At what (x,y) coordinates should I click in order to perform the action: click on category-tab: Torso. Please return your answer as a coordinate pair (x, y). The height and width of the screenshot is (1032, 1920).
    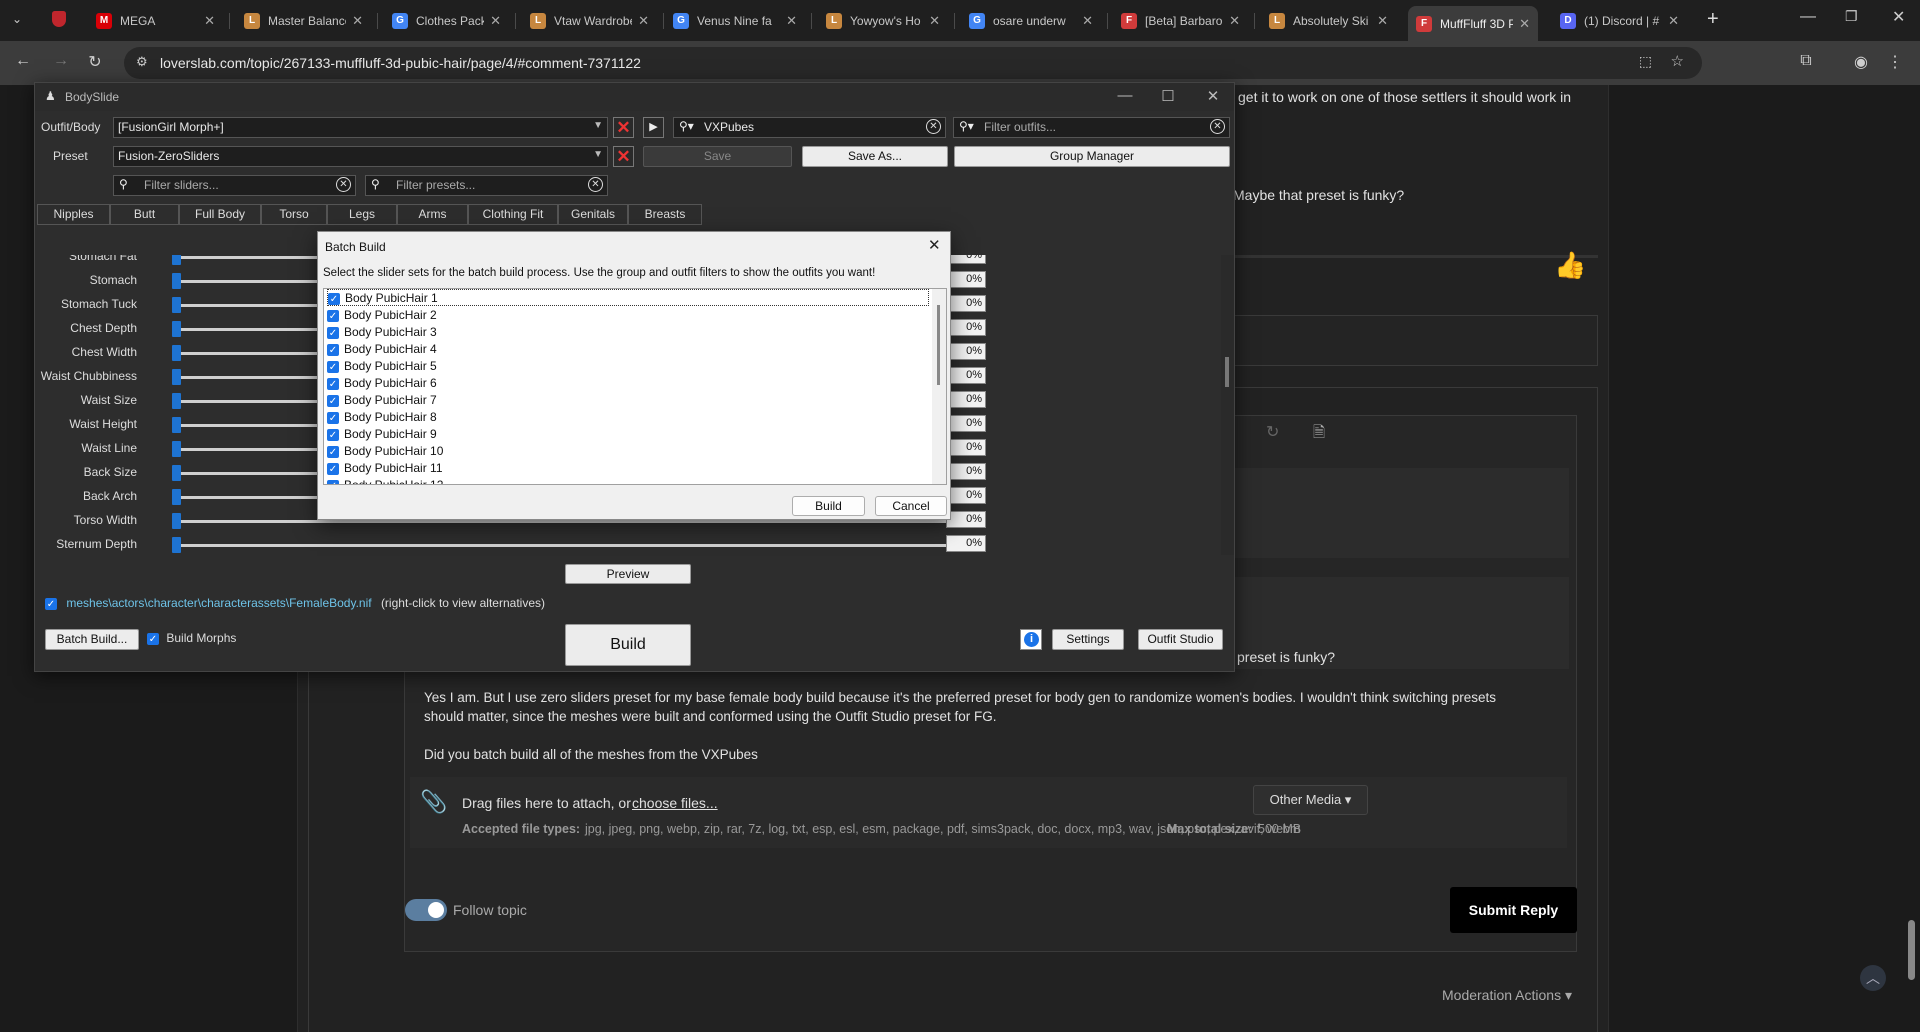
    Looking at the image, I should click on (294, 214).